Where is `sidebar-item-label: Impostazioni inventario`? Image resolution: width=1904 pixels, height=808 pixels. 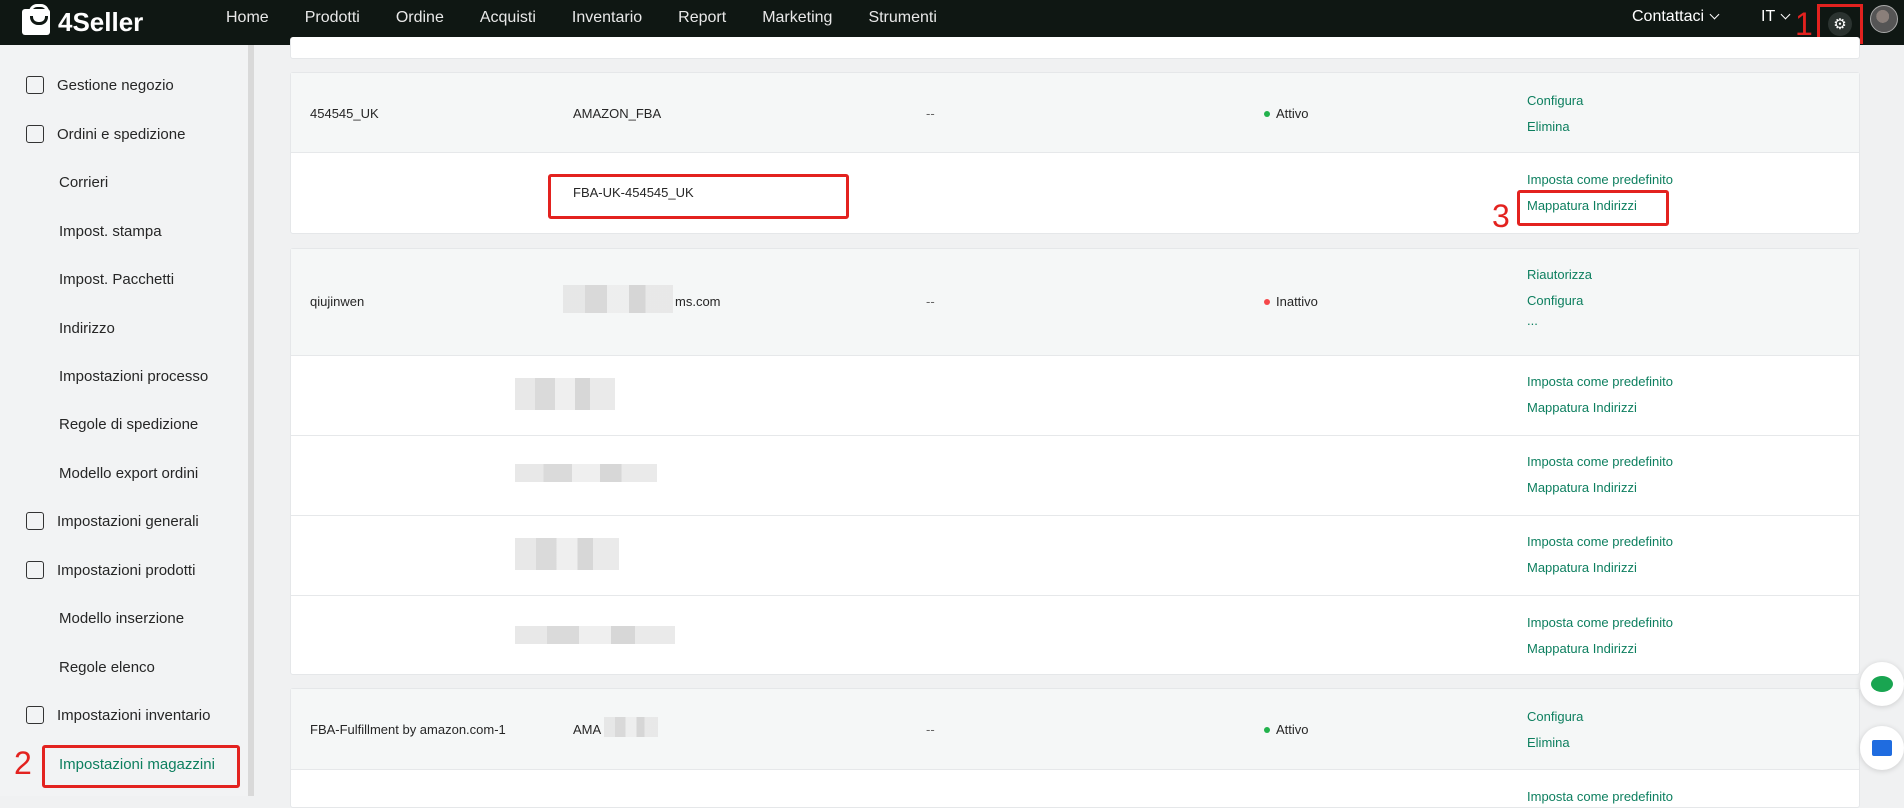
sidebar-item-label: Impostazioni inventario is located at coordinates (134, 715).